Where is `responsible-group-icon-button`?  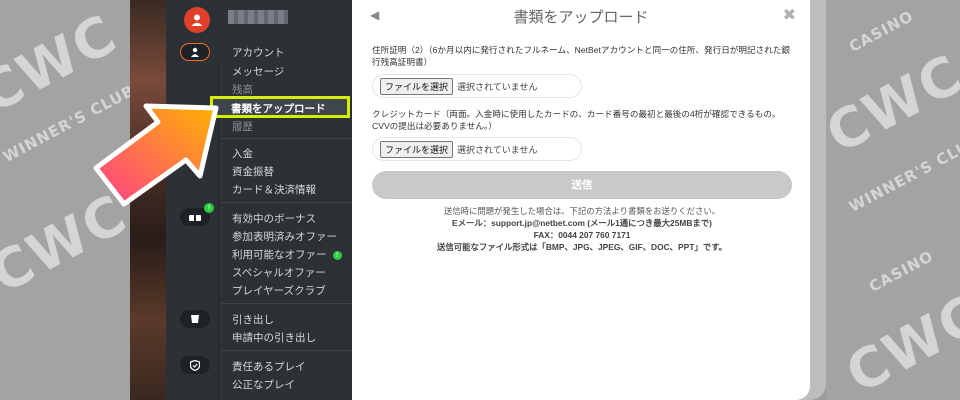
responsible-group-icon-button is located at coordinates (195, 365).